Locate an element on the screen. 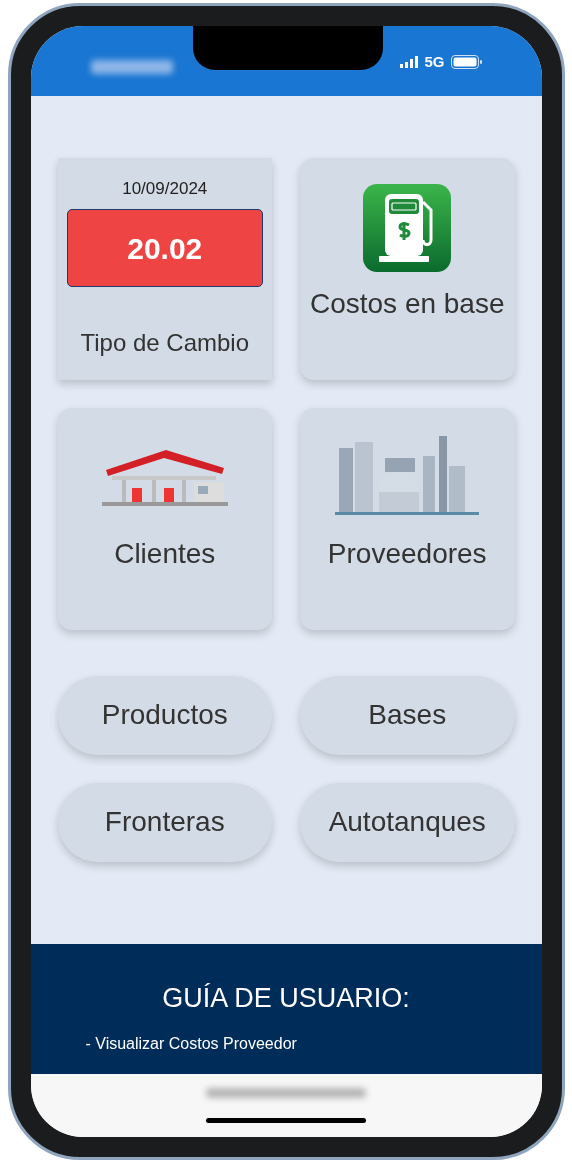 The image size is (572, 1162). menu-card: Proveedores is located at coordinates (407, 518).